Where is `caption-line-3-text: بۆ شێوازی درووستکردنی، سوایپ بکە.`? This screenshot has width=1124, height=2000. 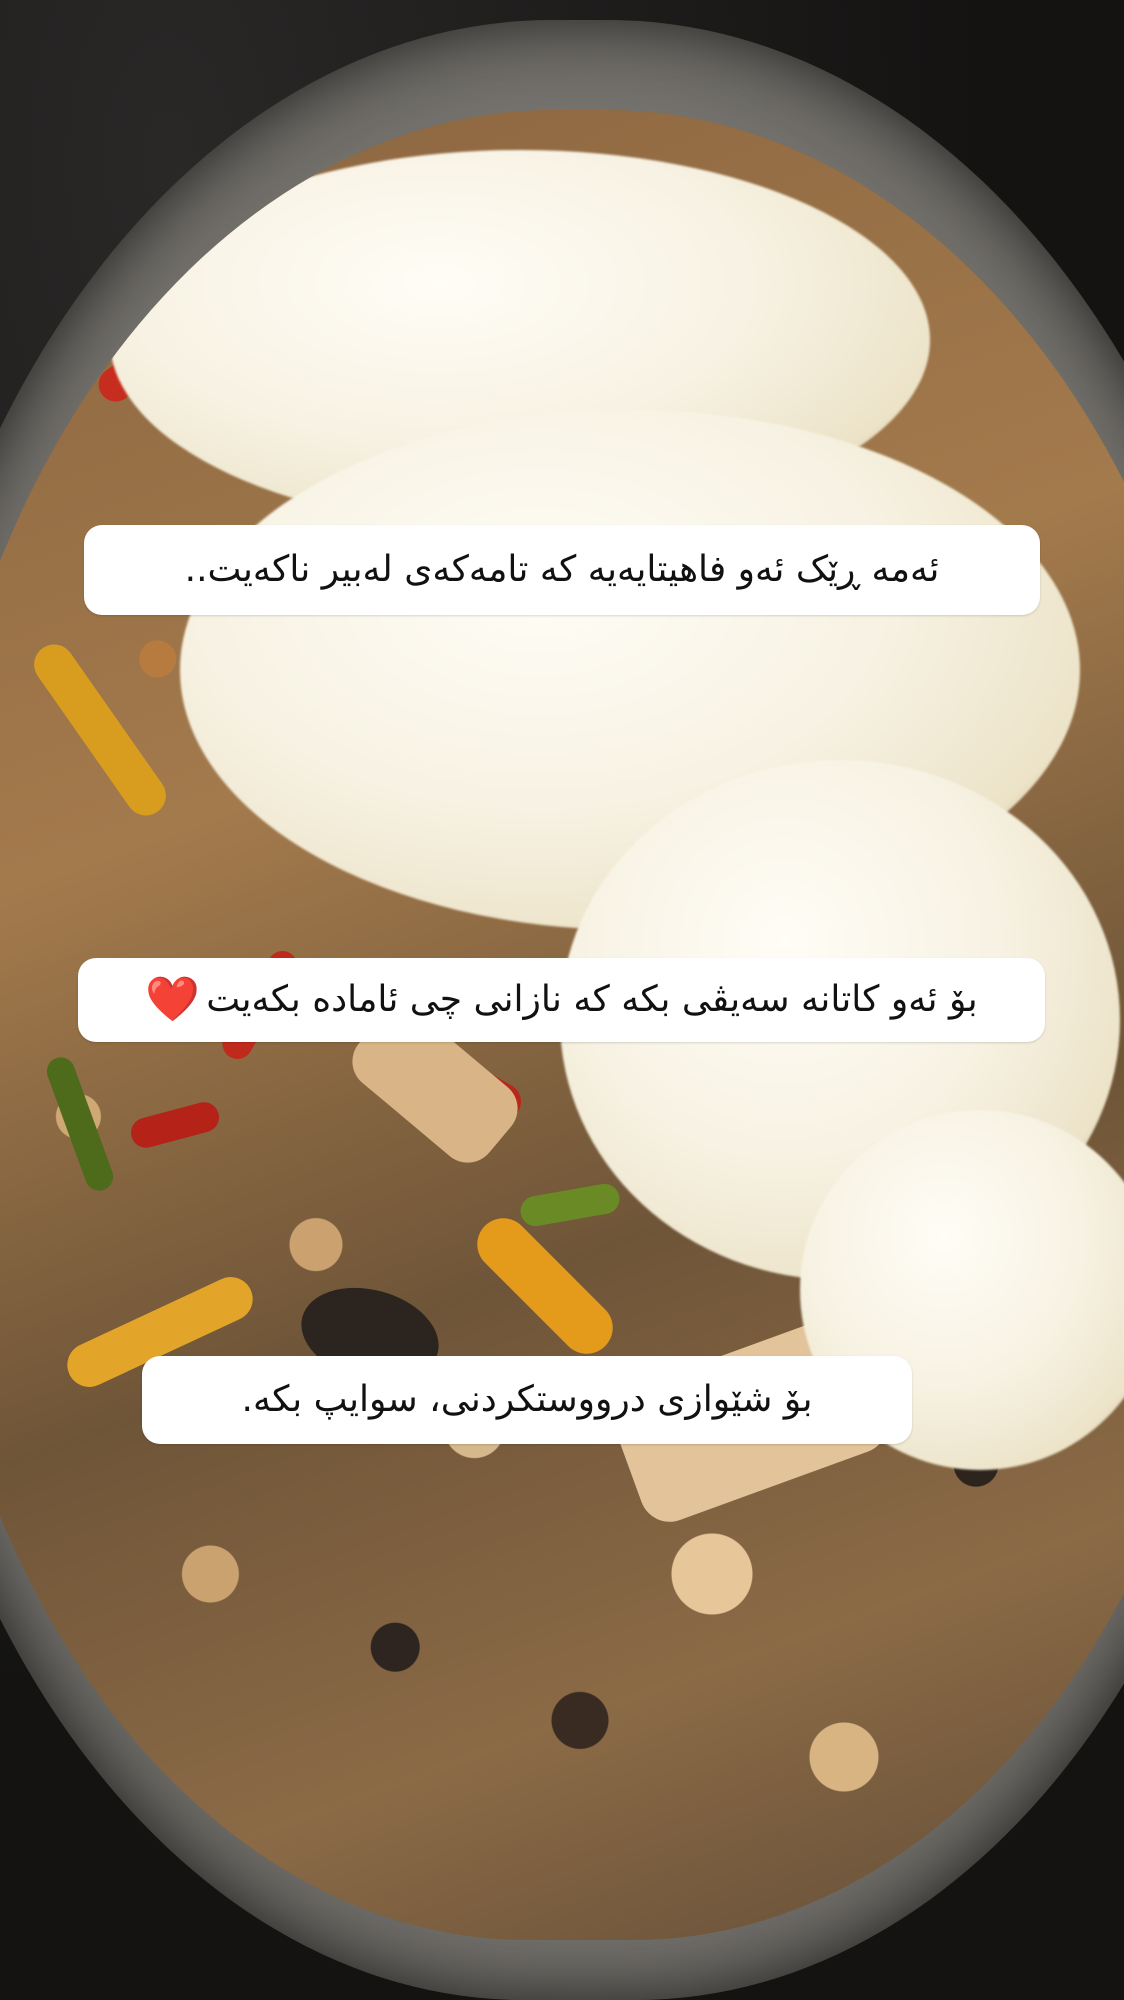
caption-line-3-text: بۆ شێوازی درووستکردنی، سوایپ بکە. is located at coordinates (527, 1400).